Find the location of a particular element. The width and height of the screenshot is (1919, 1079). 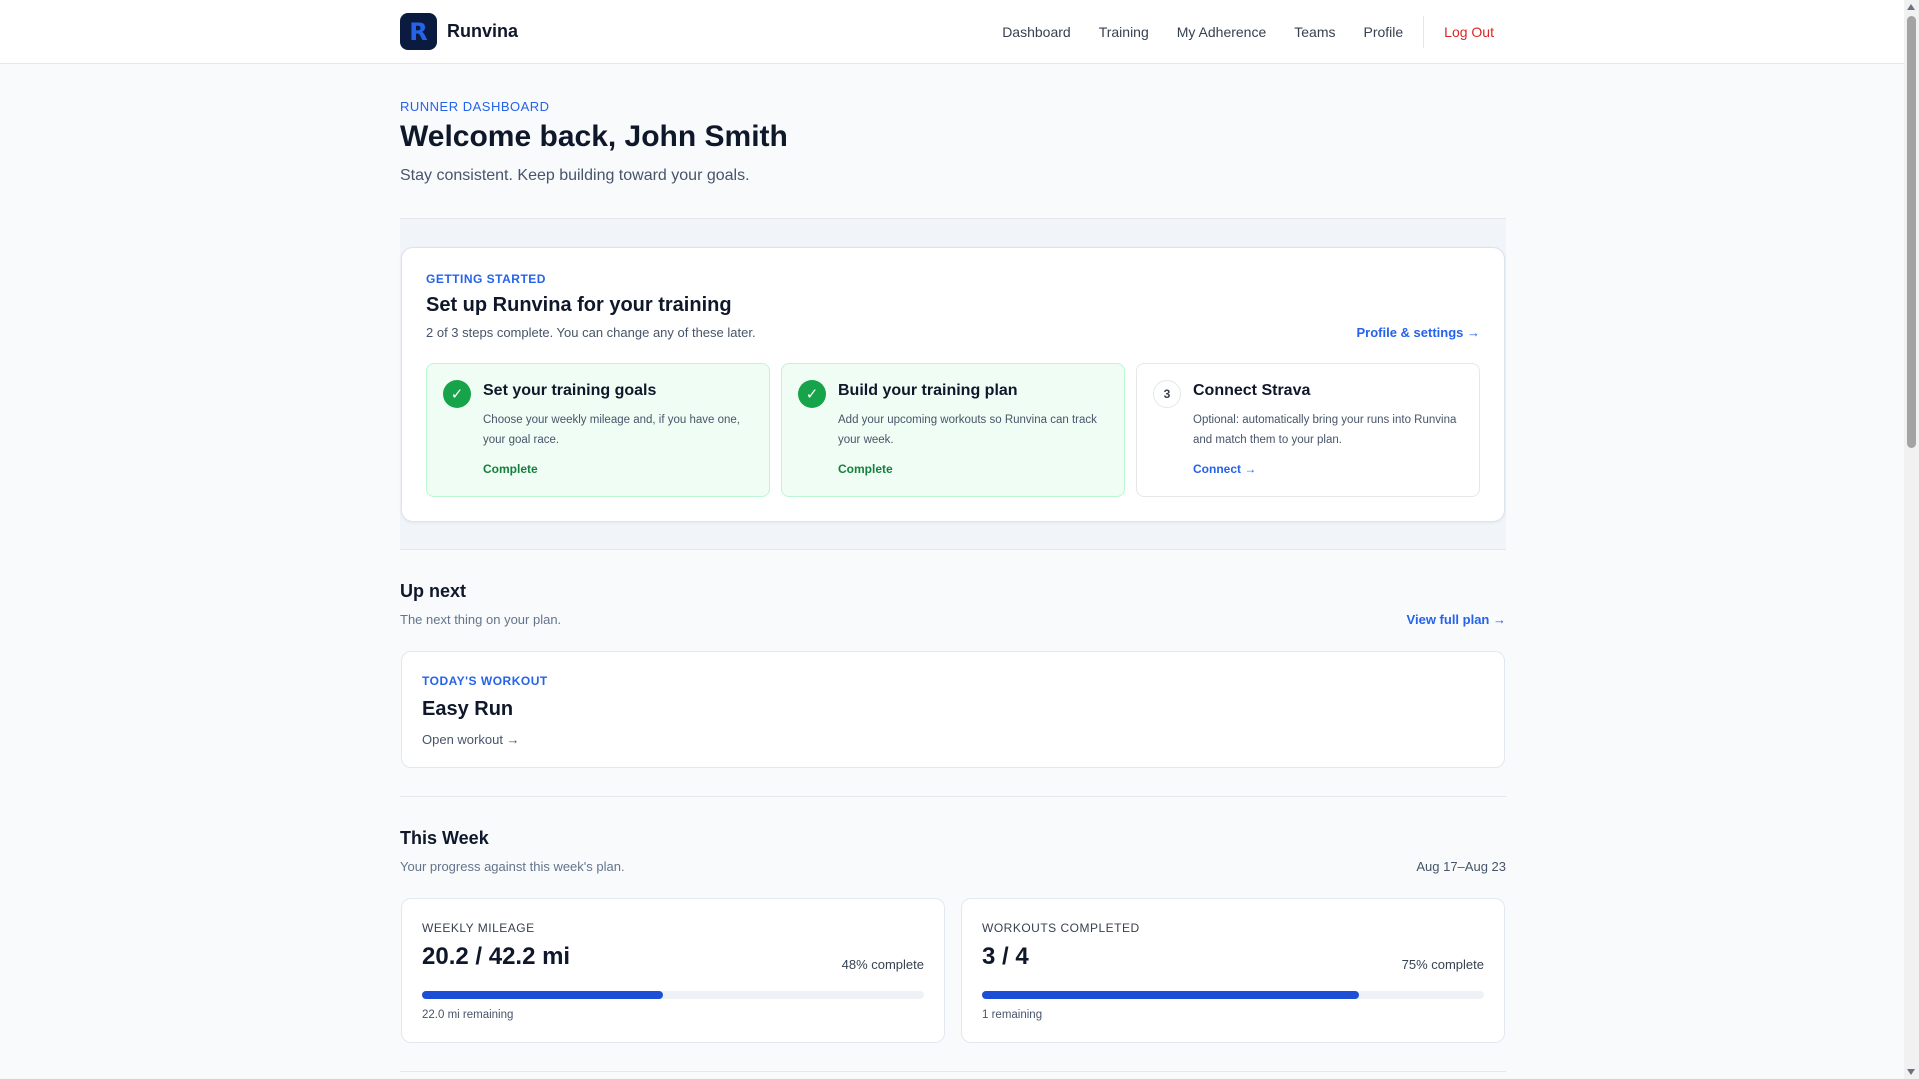

open-workout-link: Open workout → is located at coordinates (471, 739).